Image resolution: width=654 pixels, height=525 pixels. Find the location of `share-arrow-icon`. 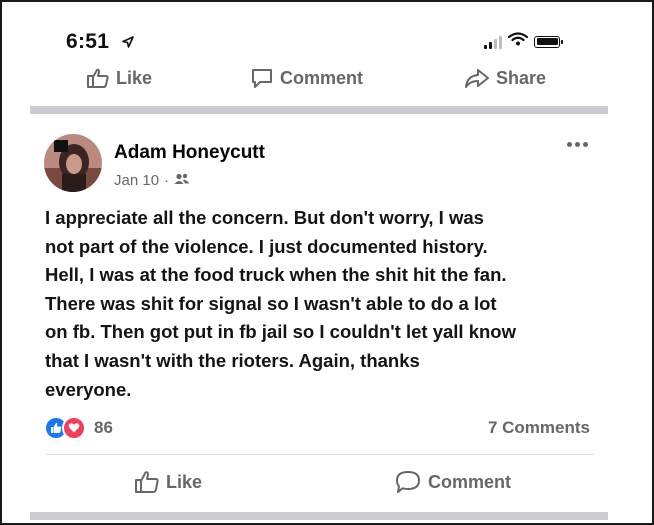

share-arrow-icon is located at coordinates (477, 78).